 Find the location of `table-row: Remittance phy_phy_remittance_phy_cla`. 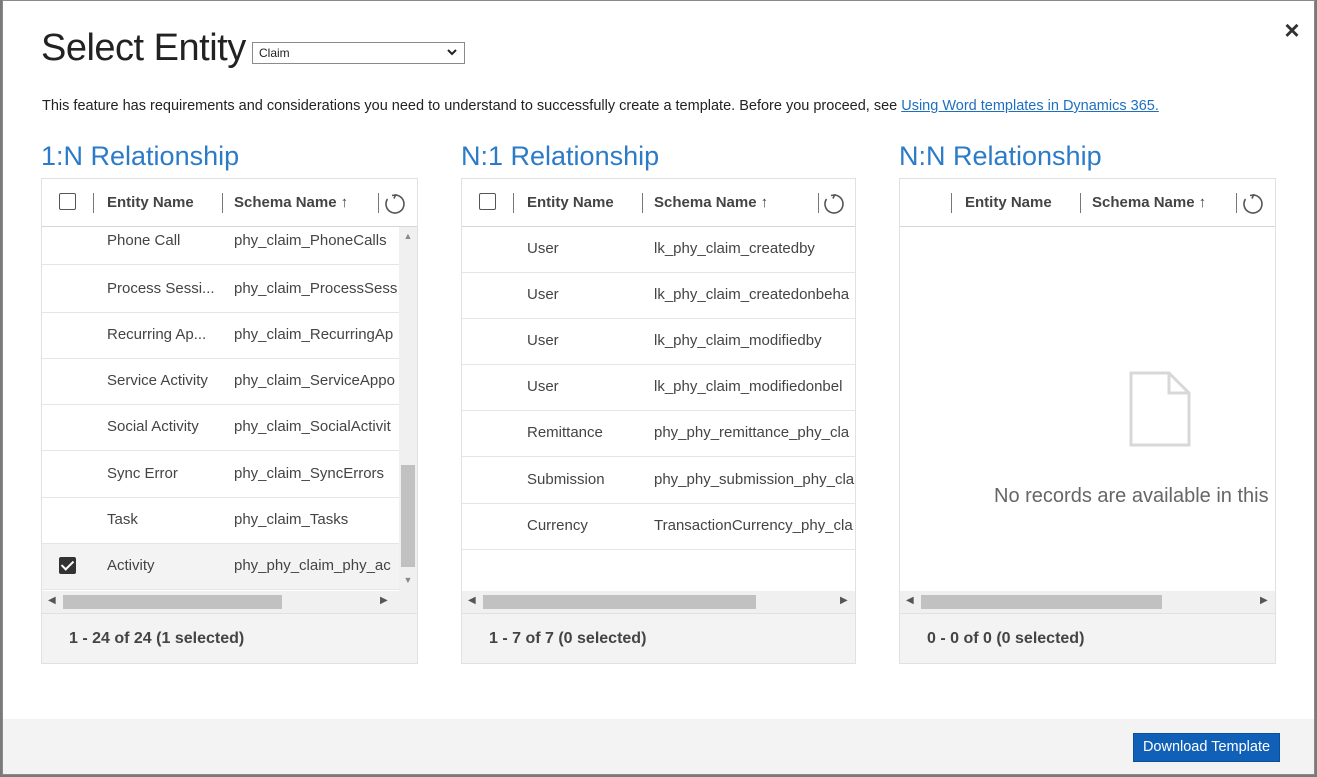

table-row: Remittance phy_phy_remittance_phy_cla is located at coordinates (658, 434).